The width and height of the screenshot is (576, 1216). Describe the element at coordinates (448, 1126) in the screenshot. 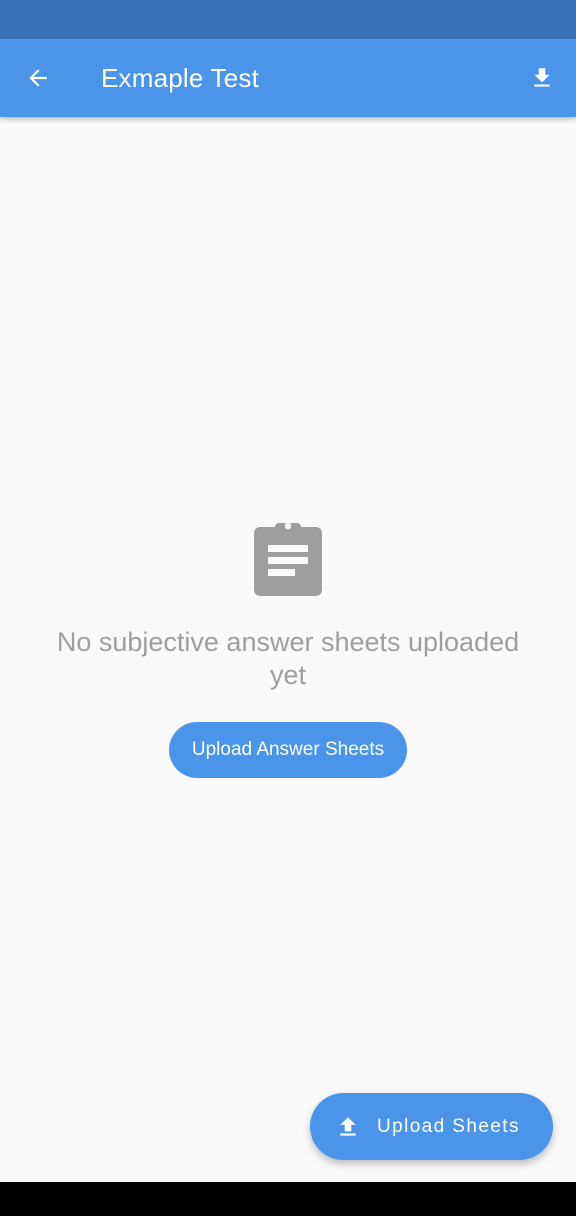

I see `upload-sheets-label: Upload Sheets` at that location.